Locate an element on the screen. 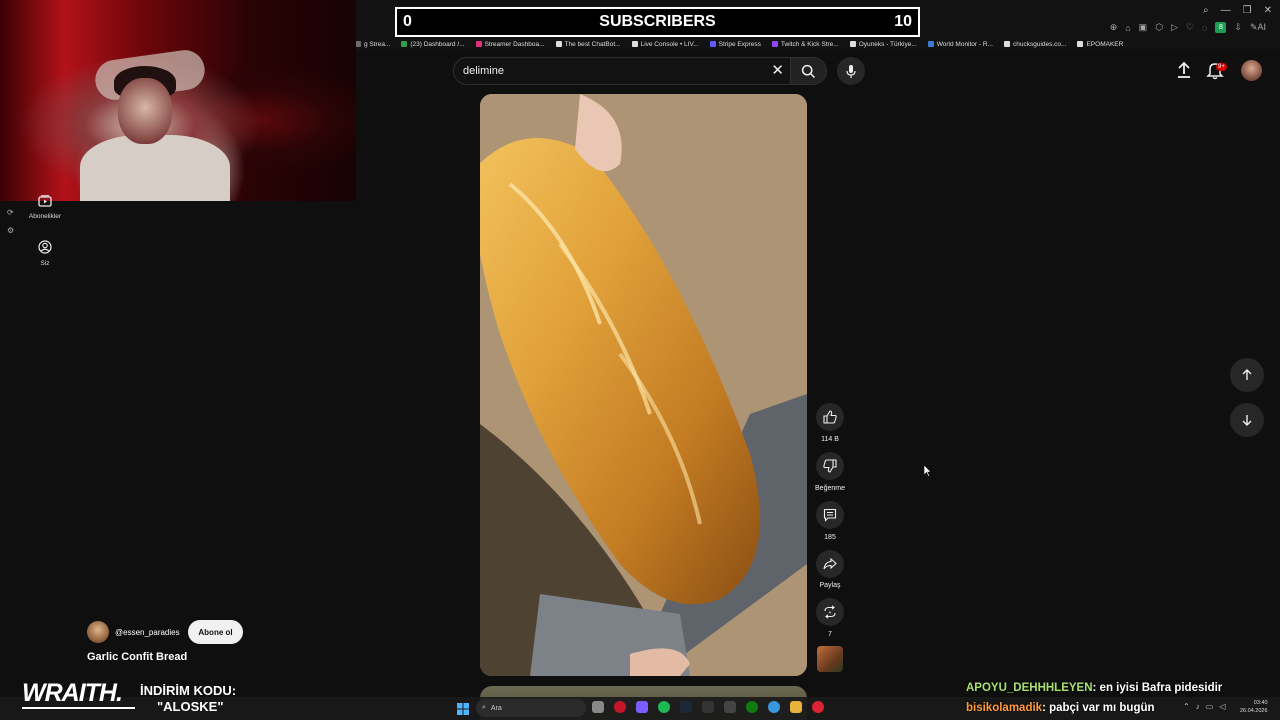 Image resolution: width=1280 pixels, height=720 pixels. obs-icon is located at coordinates (730, 707).